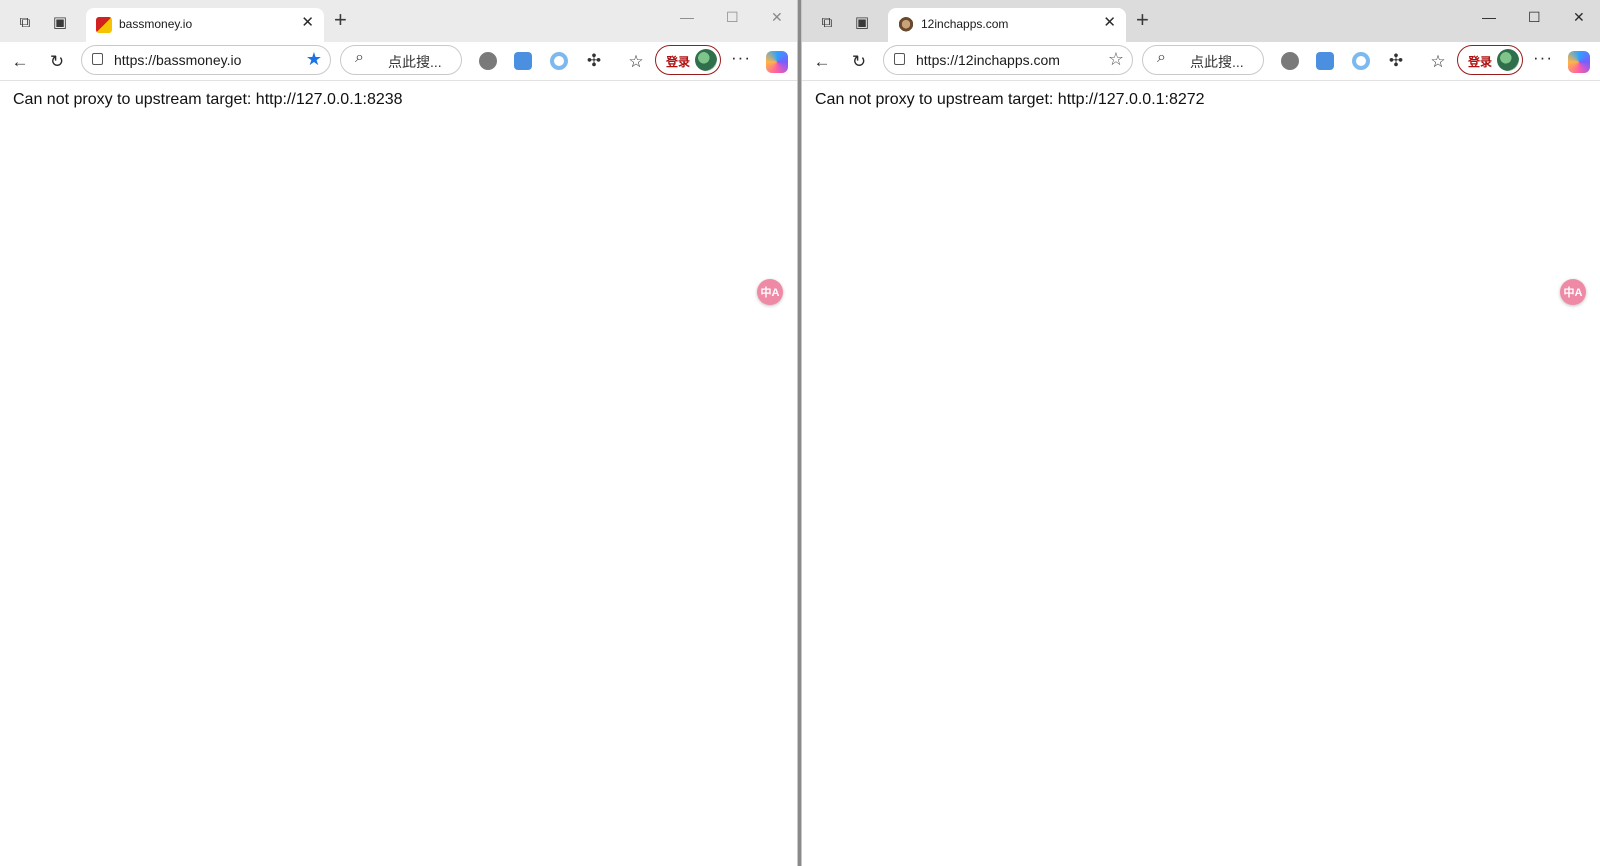  I want to click on address-bar: https://12inchapps.com ☆, so click(1008, 60).